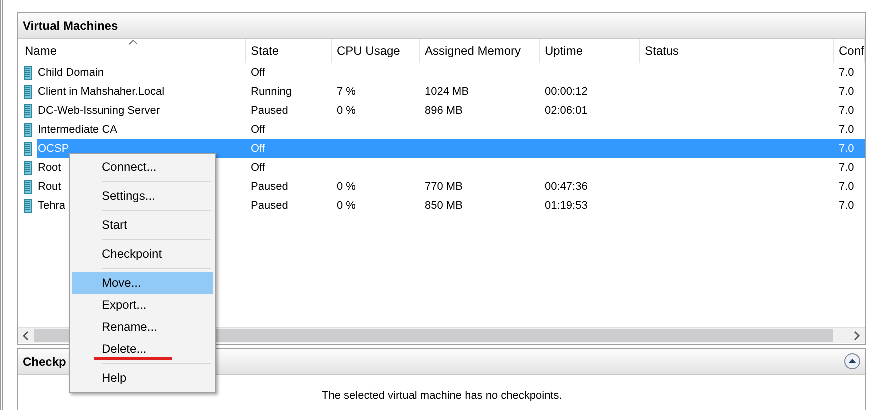  Describe the element at coordinates (857, 335) in the screenshot. I see `scroll-right-icon` at that location.